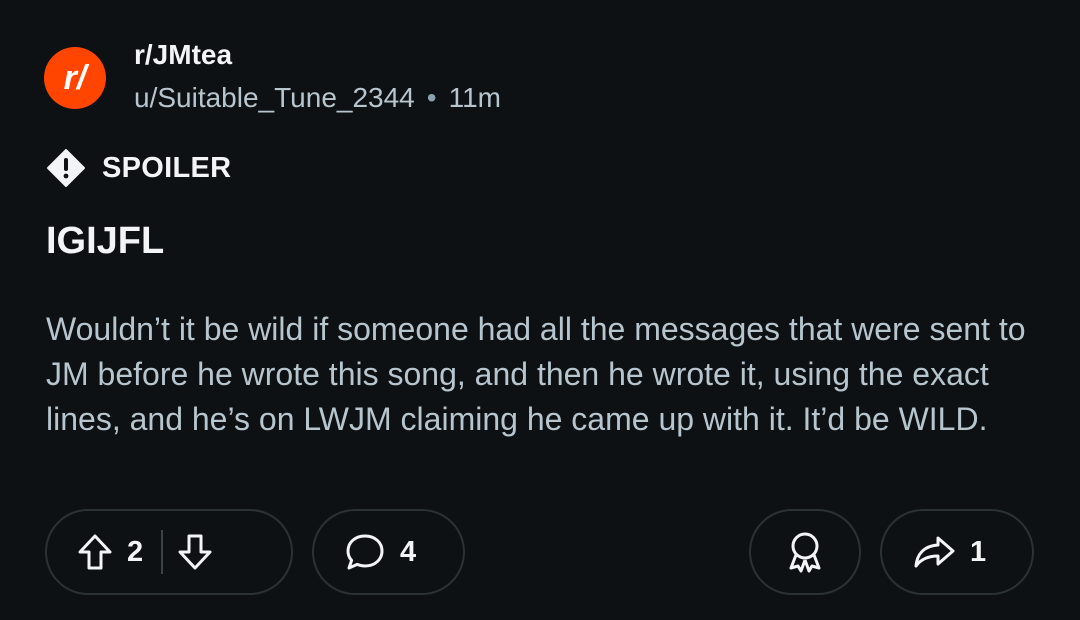 The width and height of the screenshot is (1080, 620). I want to click on share-count: 1, so click(978, 551).